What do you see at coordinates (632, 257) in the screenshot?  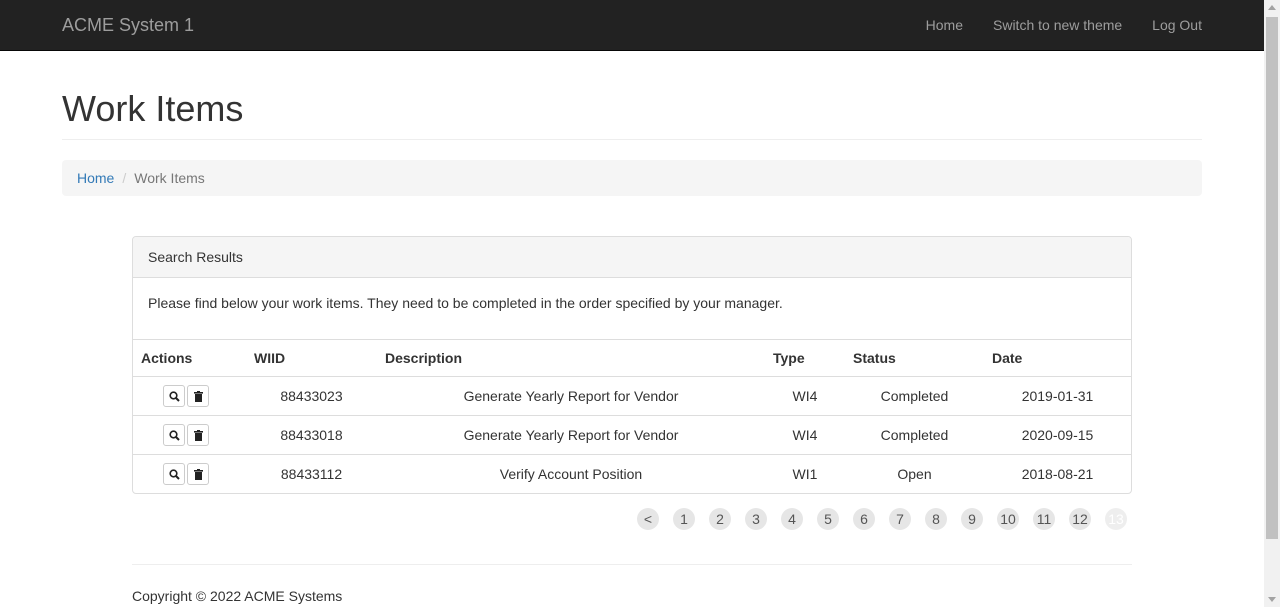 I see `panel-heading: Search Results` at bounding box center [632, 257].